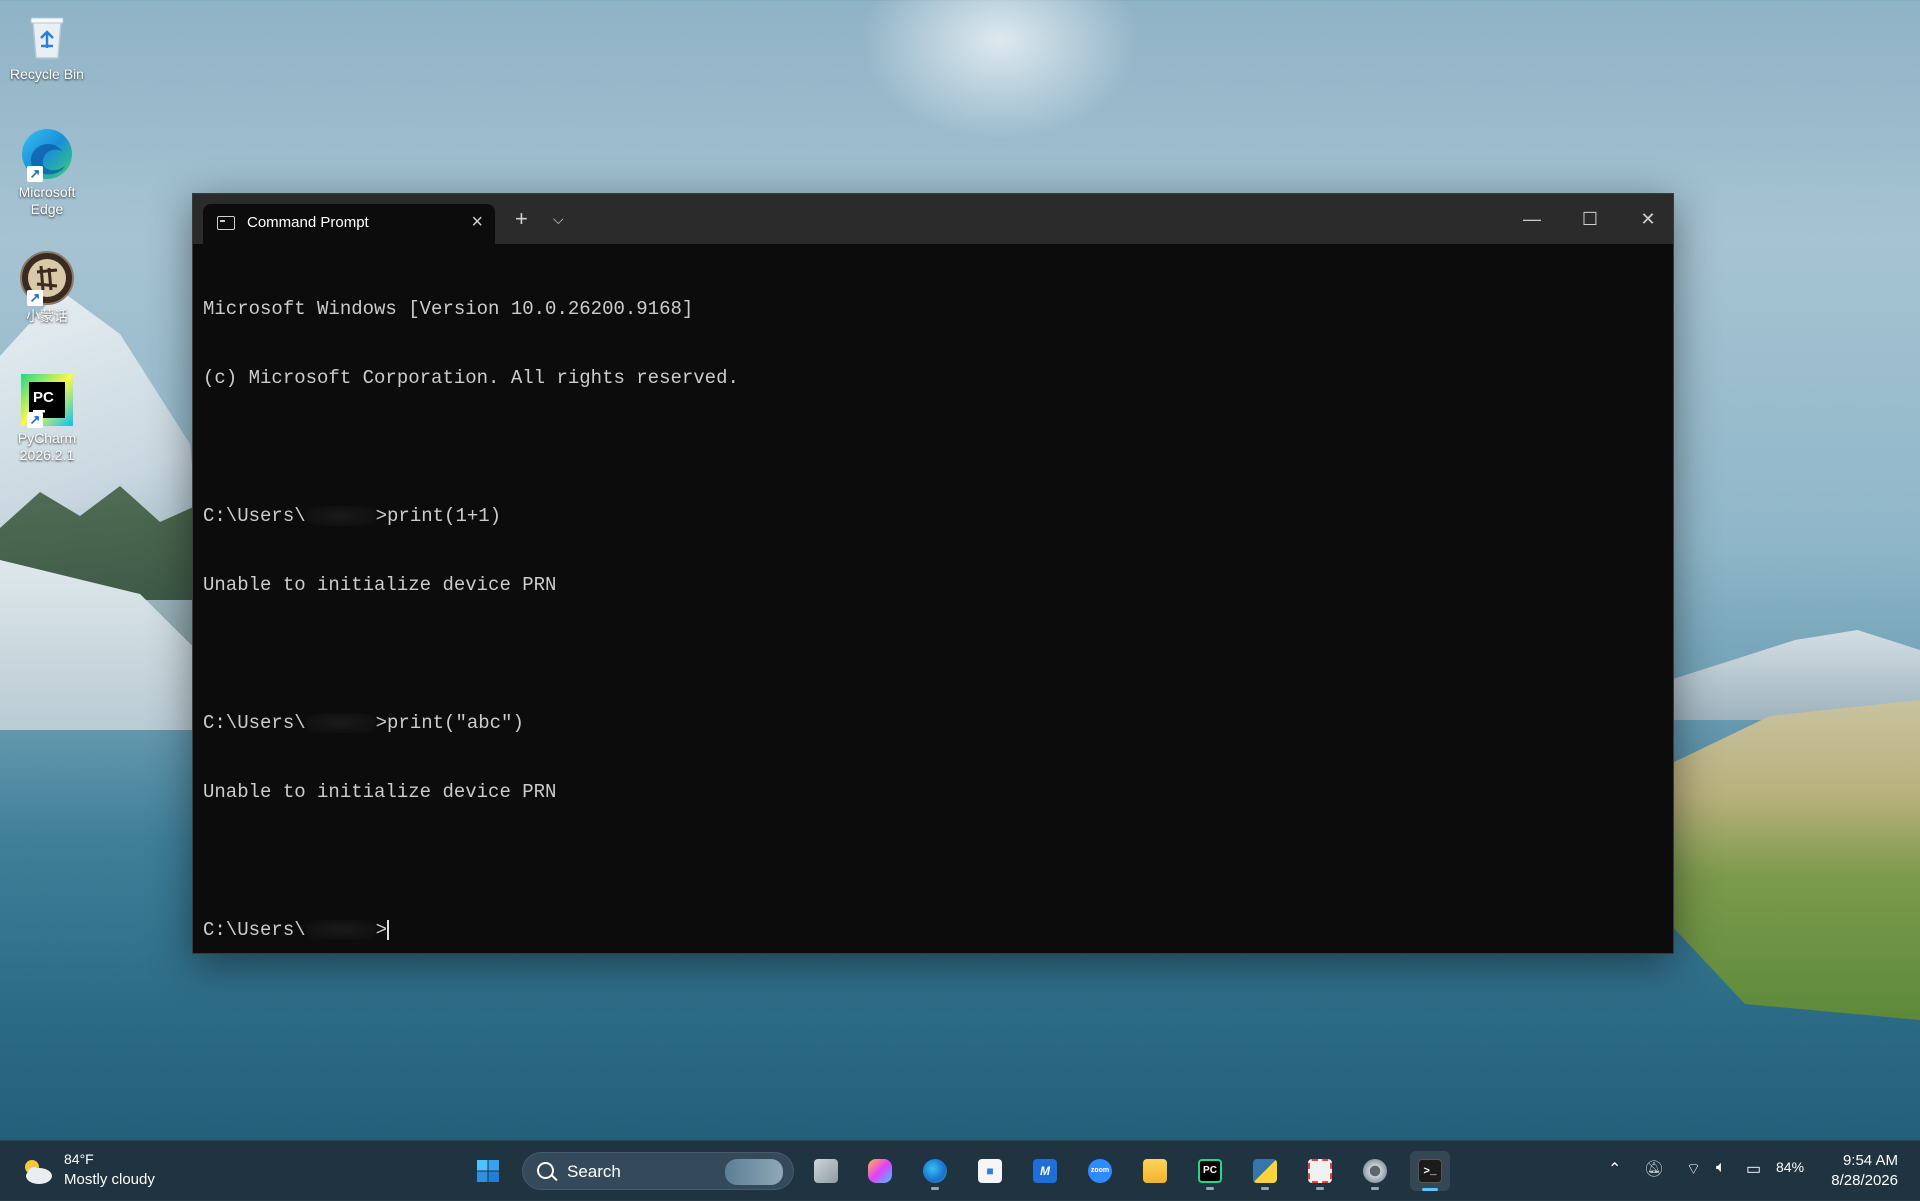  I want to click on taskbar-search-box: Search, so click(658, 1171).